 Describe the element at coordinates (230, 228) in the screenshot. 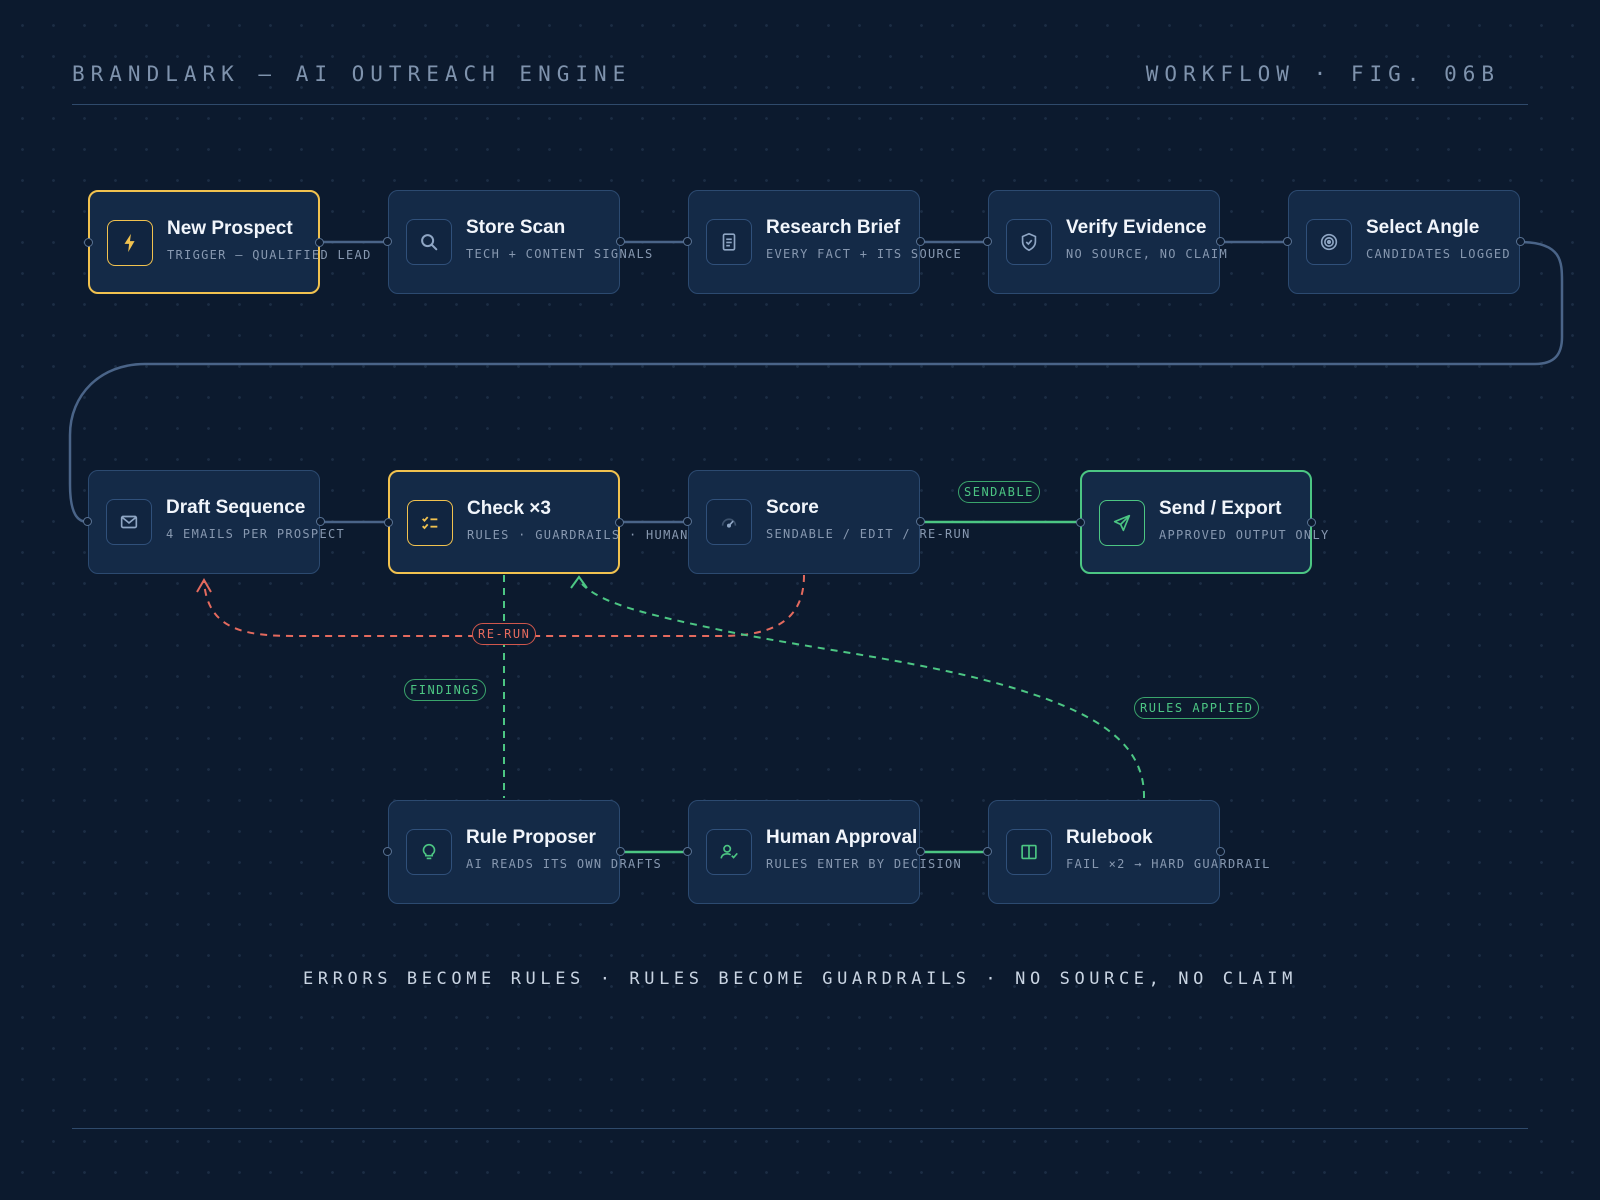

I see `node-title: New Prospect` at that location.